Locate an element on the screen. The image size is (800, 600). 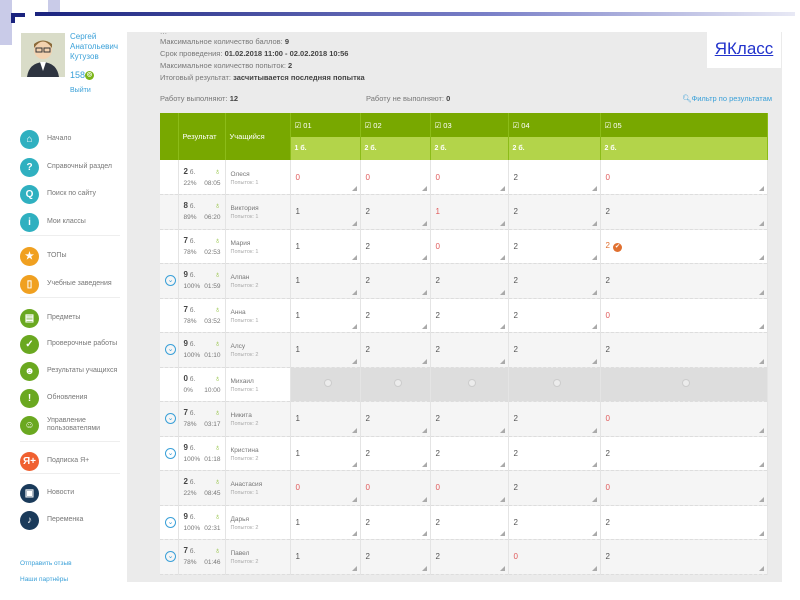
sidebar-item-home: ⌂ Начало is located at coordinates (72, 139).